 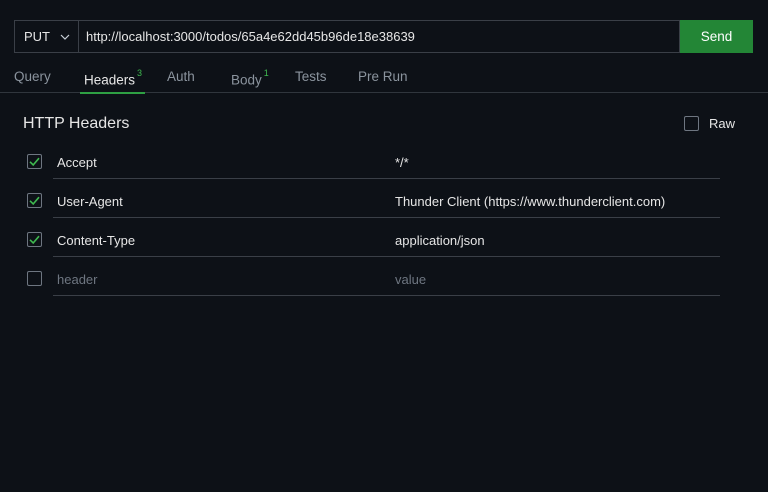 I want to click on header-row: Accept */*, so click(x=373, y=165).